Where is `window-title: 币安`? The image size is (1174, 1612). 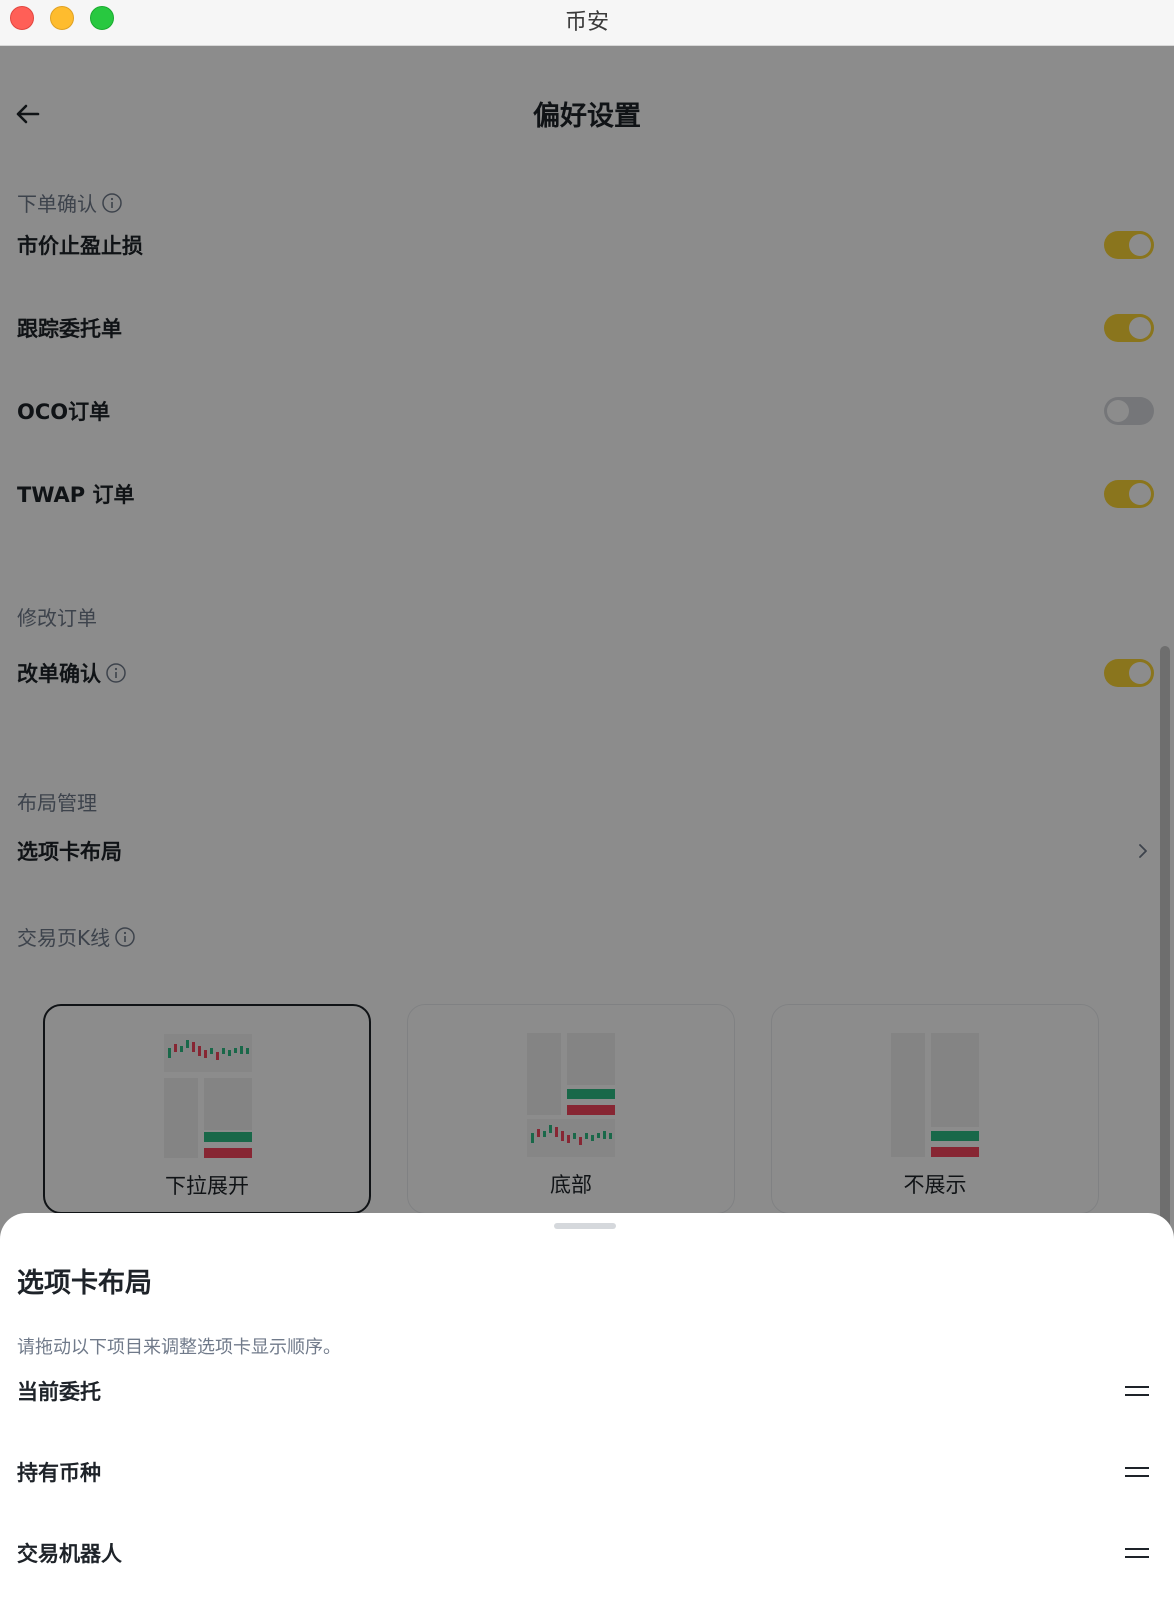 window-title: 币安 is located at coordinates (586, 22).